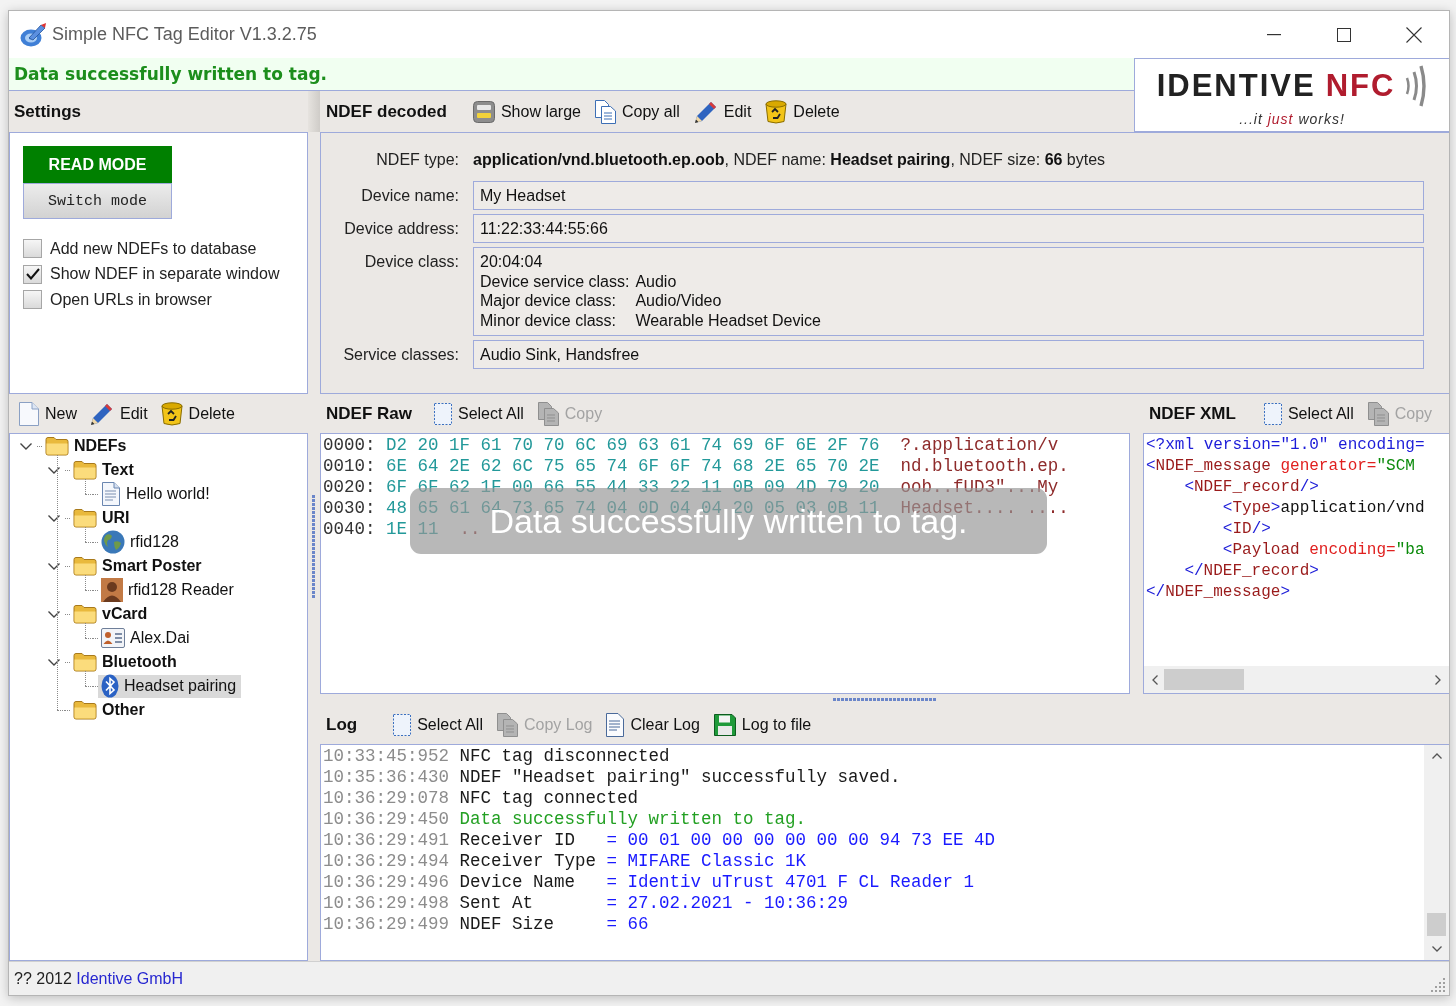 The width and height of the screenshot is (1456, 1006). I want to click on clear-log-button: Clear Log, so click(653, 725).